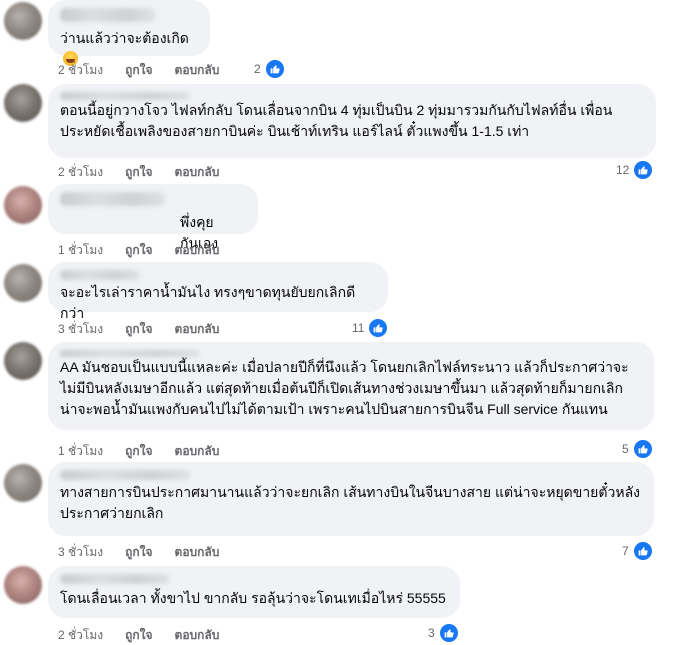 This screenshot has height=645, width=693. Describe the element at coordinates (124, 38) in the screenshot. I see `comment-text: ว่านแล้วว่าจะต้องเกิด` at that location.